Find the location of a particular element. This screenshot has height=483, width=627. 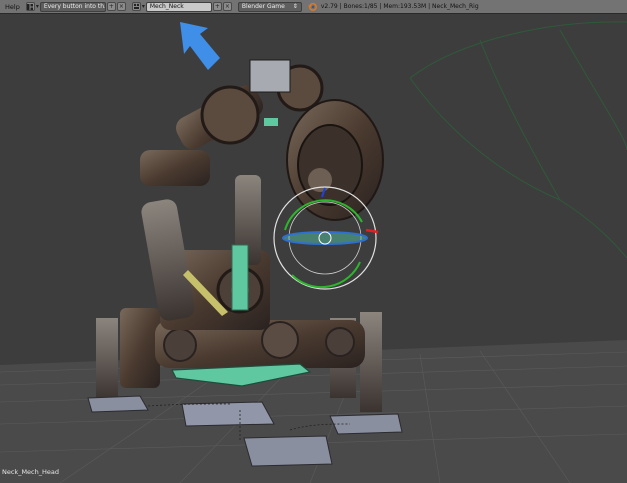

scene-name-field: Mech_Neck is located at coordinates (178, 6).